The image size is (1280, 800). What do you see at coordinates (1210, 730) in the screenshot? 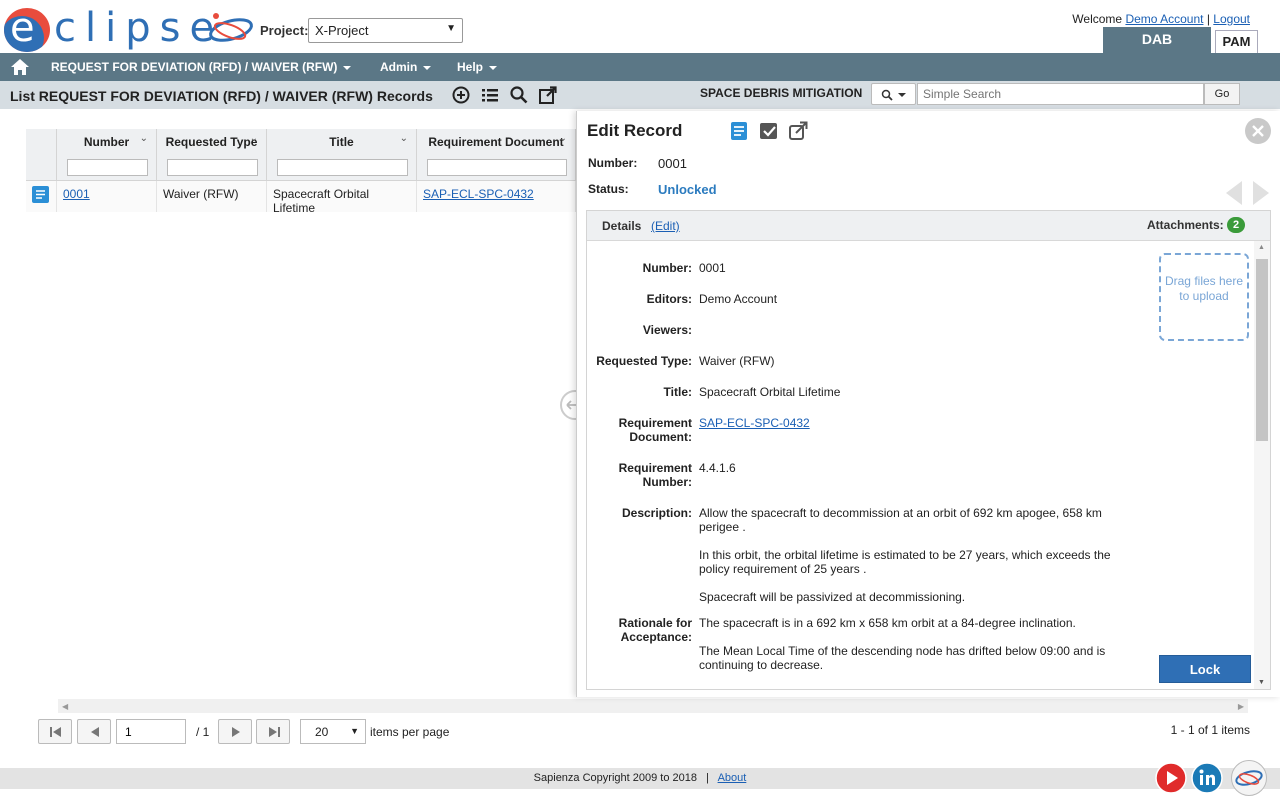
I see `items-summary: 1 - 1 of 1 items` at bounding box center [1210, 730].